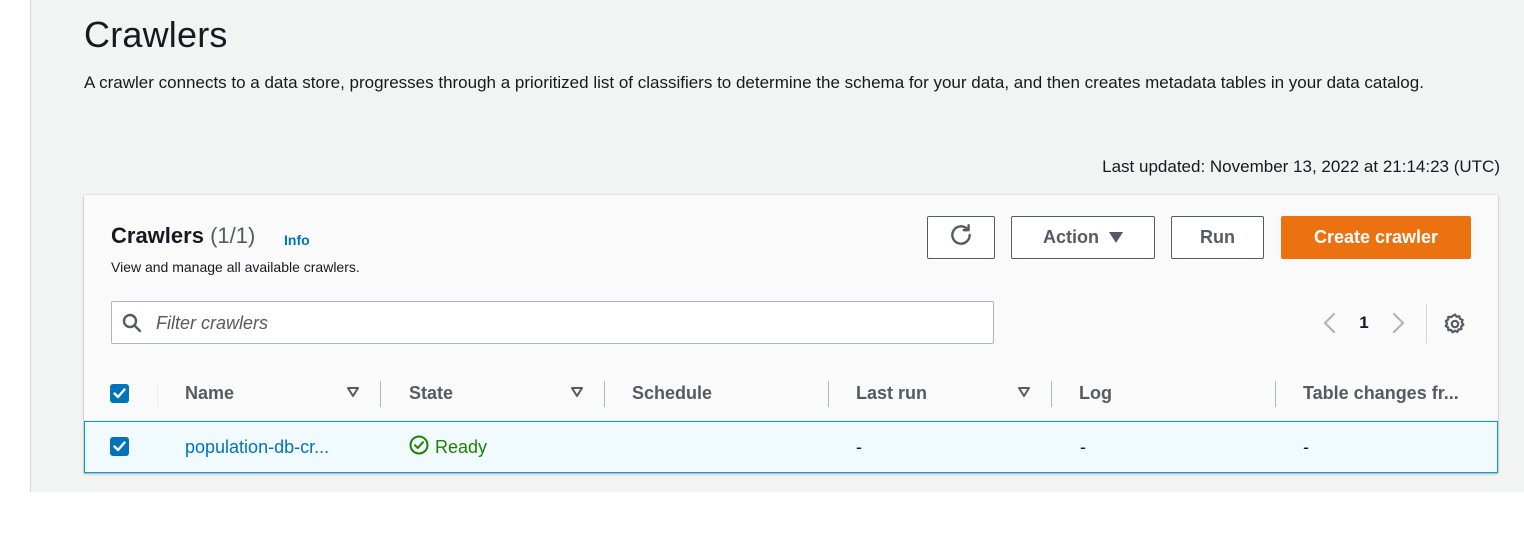 This screenshot has height=540, width=1524. I want to click on status-badge: Ready, so click(448, 447).